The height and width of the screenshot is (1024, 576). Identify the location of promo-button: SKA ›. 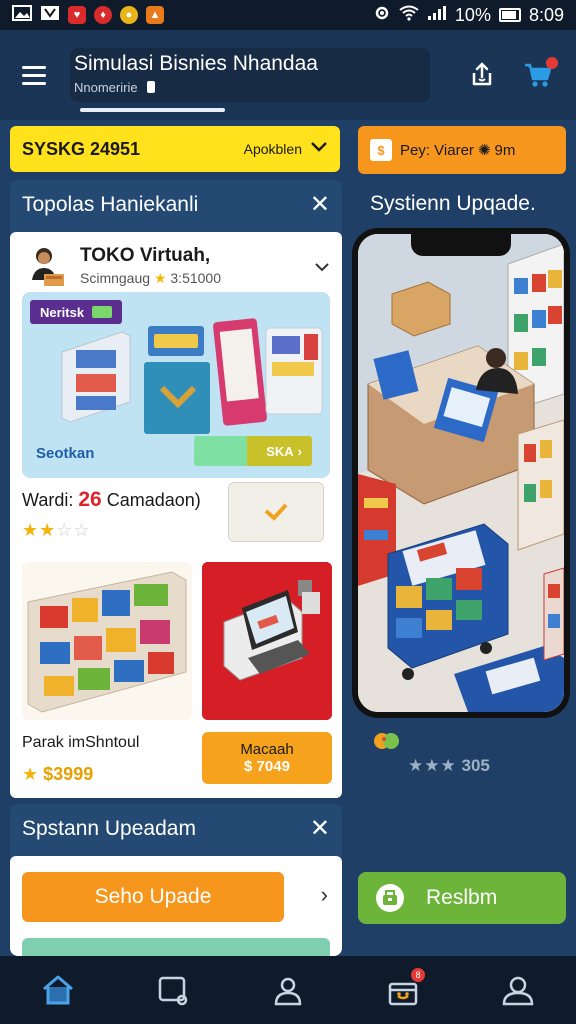
(253, 451).